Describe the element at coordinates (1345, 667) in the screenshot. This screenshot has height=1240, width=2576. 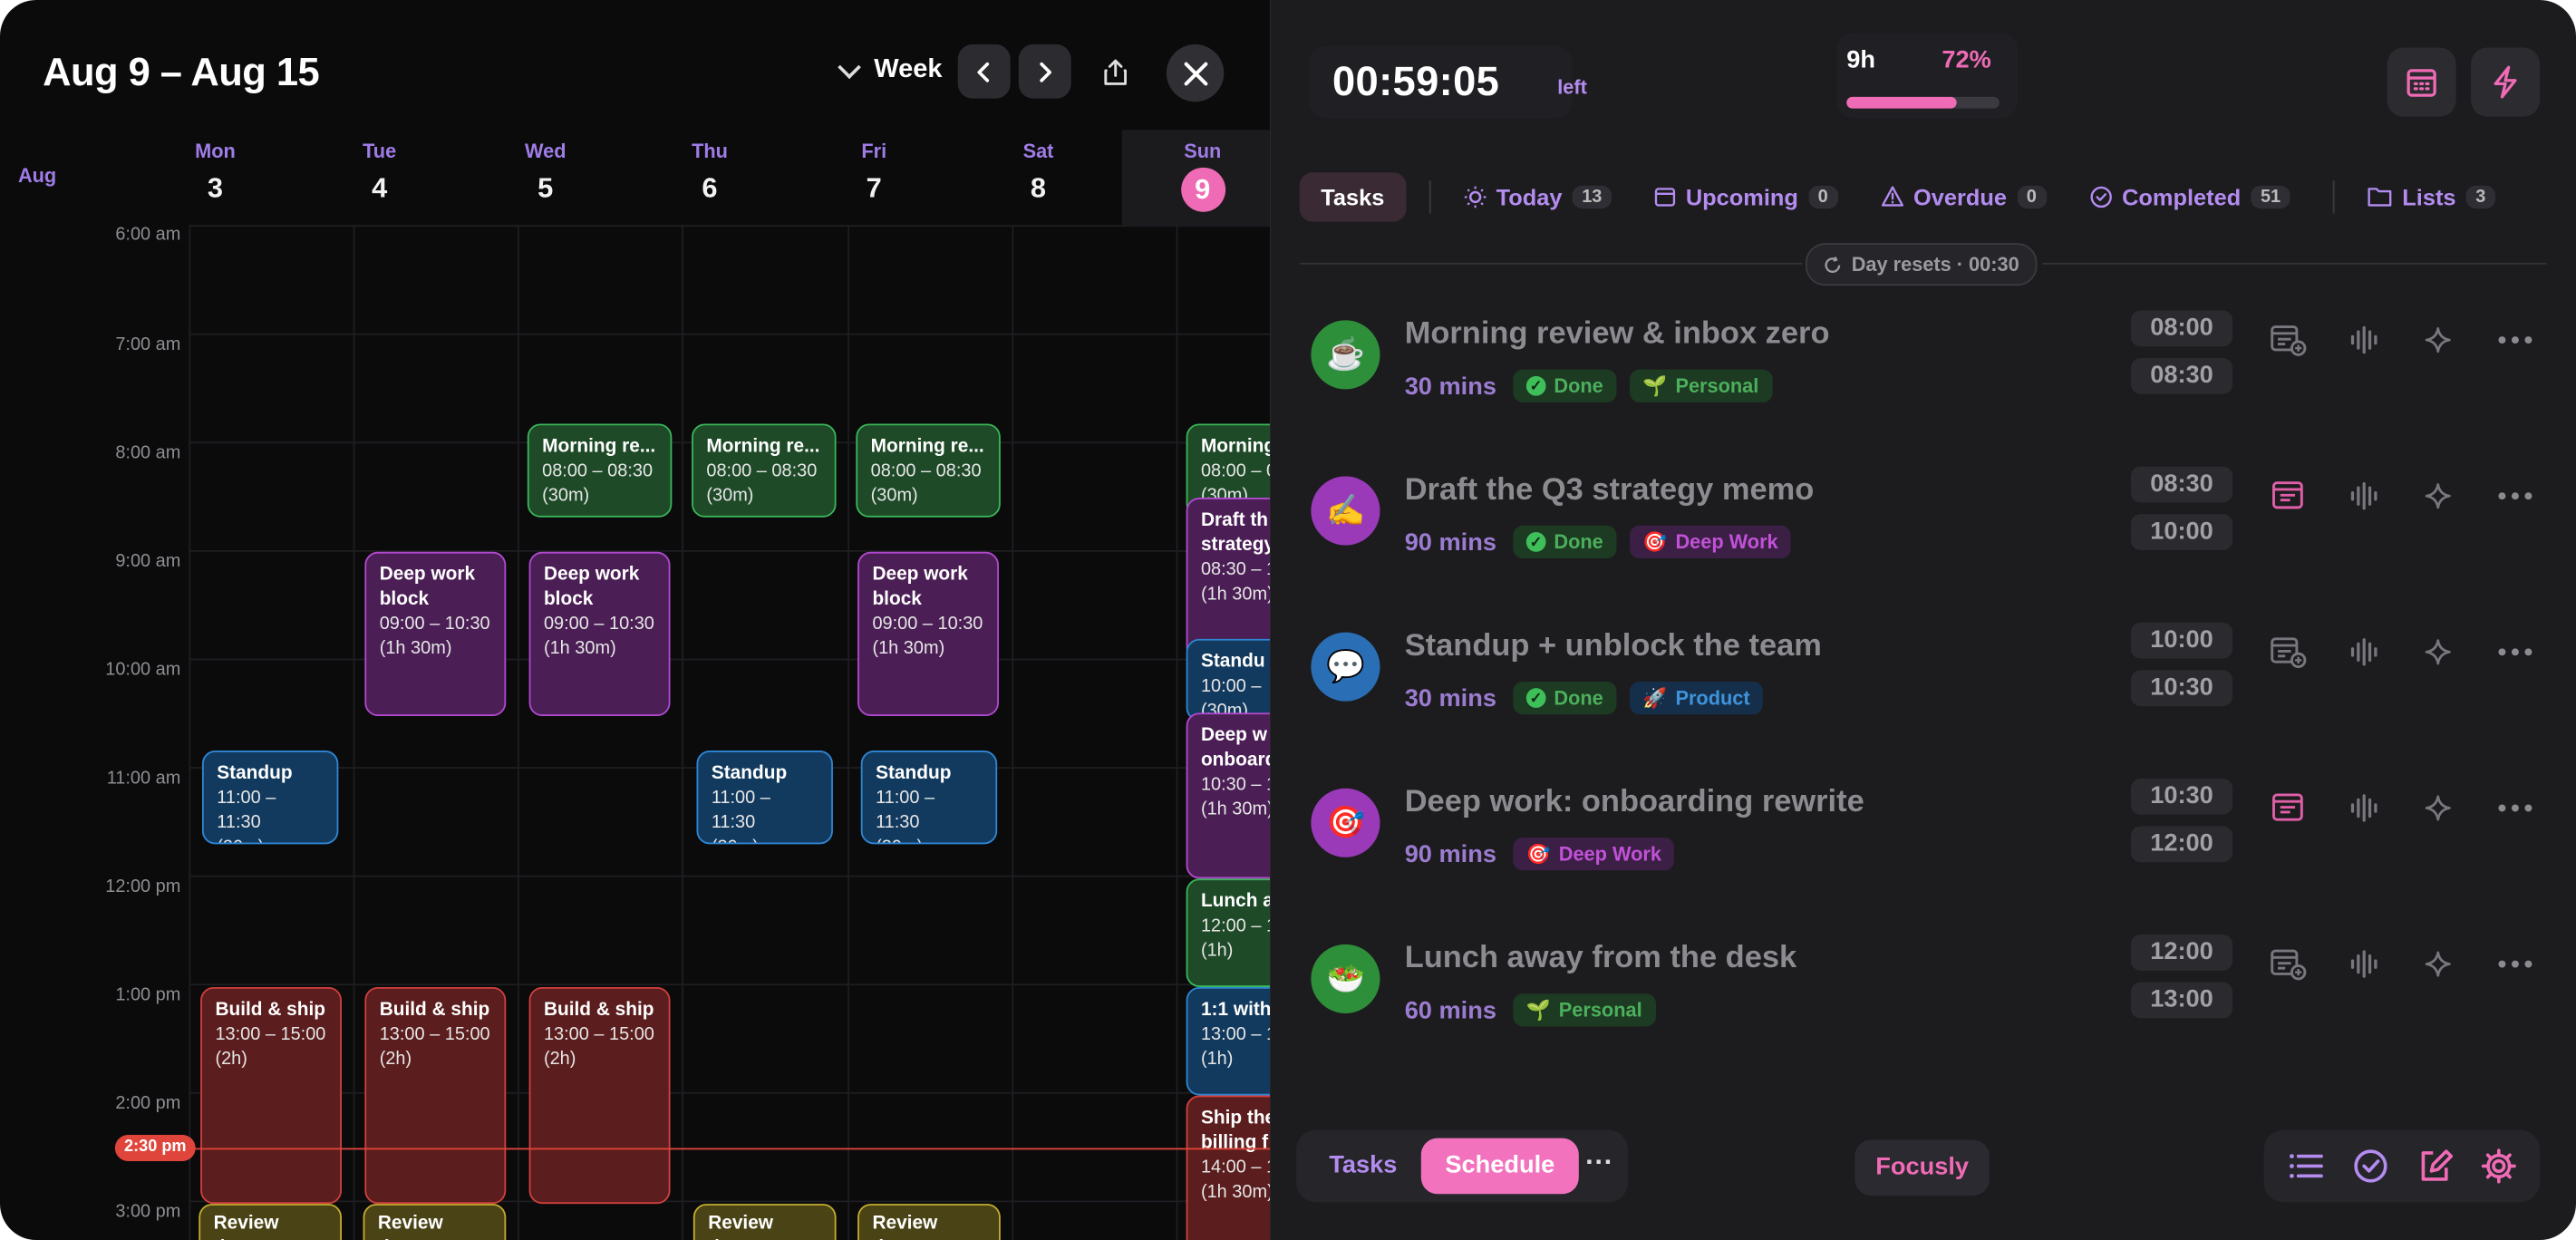
I see `speech-bubble-icon: 💬` at that location.